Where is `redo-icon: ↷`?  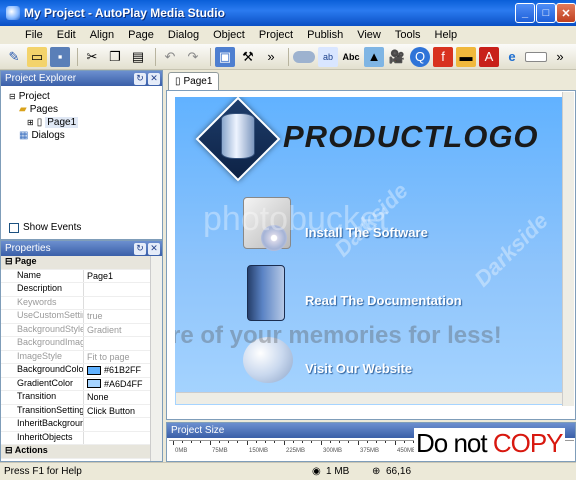
redo-icon: ↷ is located at coordinates (193, 57).